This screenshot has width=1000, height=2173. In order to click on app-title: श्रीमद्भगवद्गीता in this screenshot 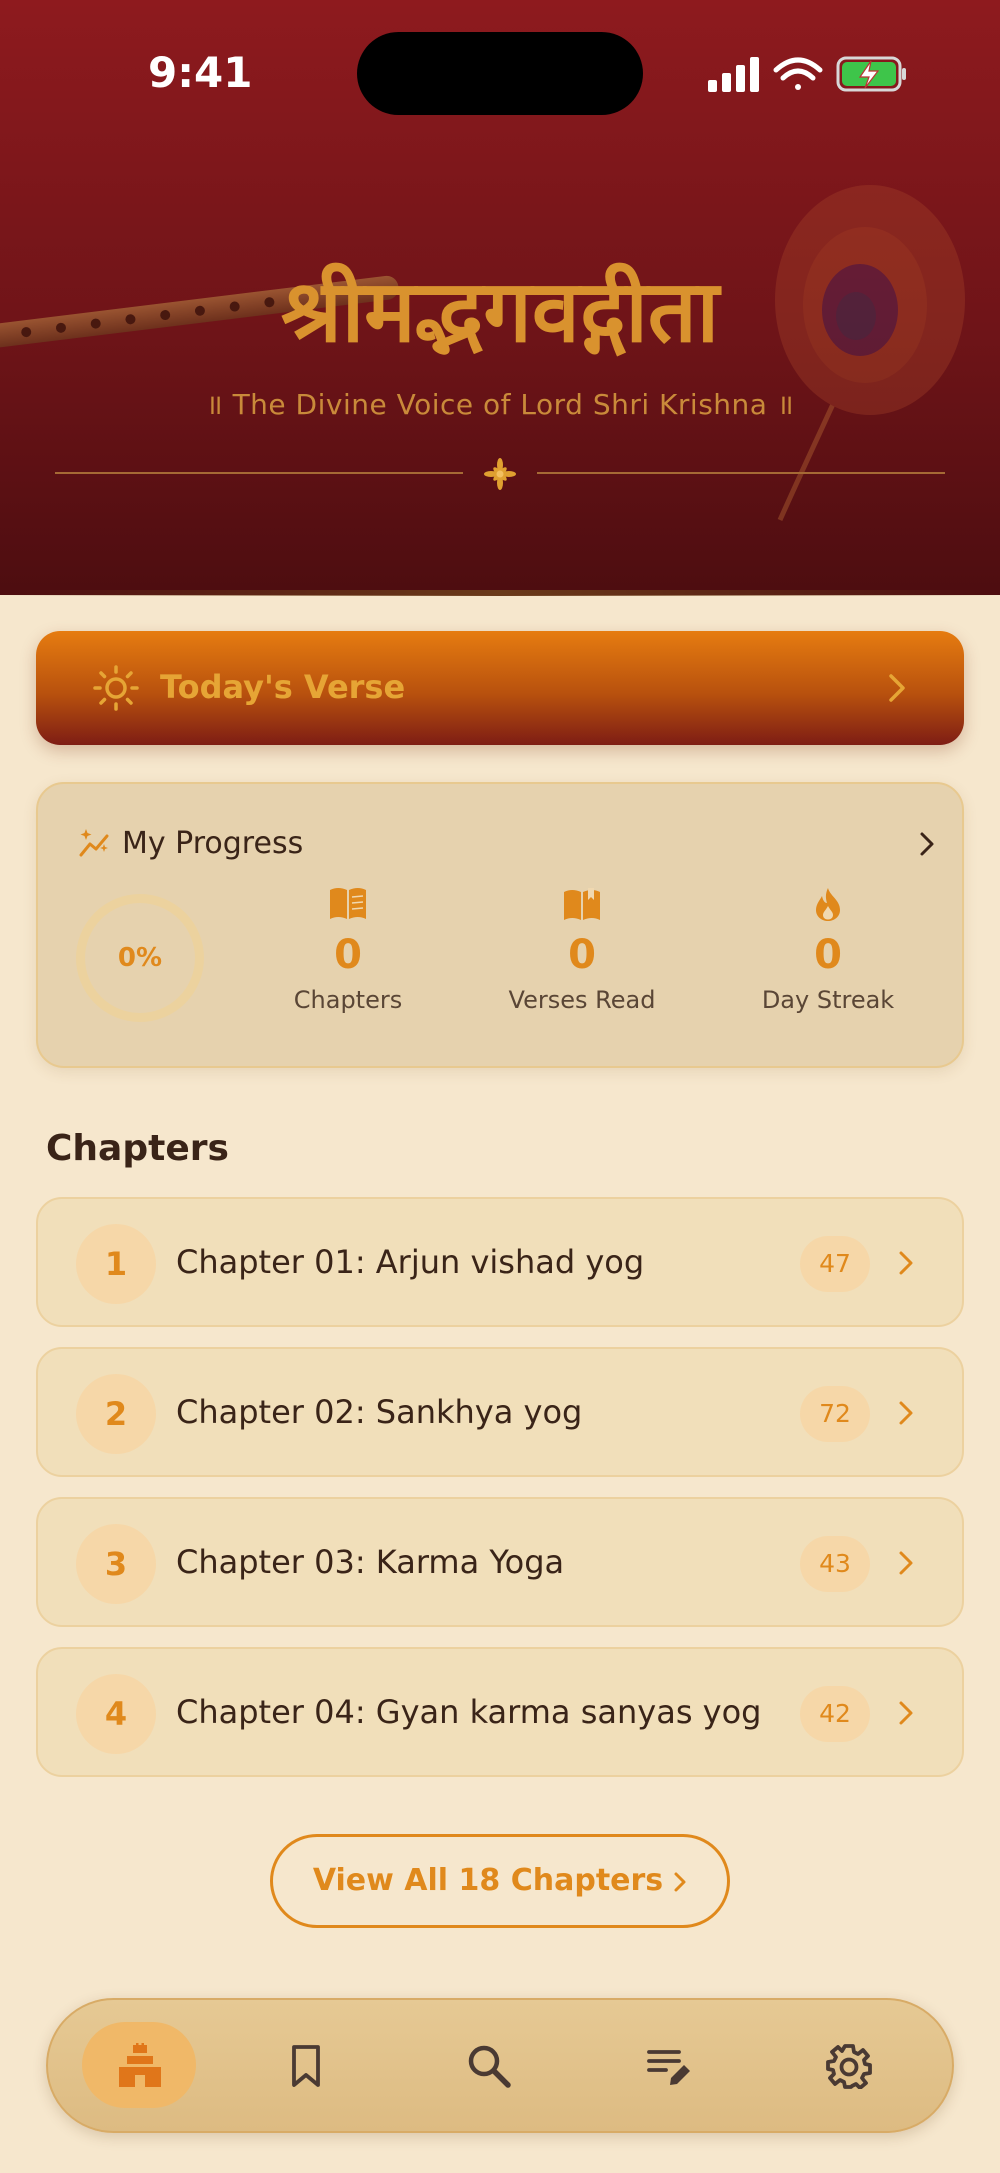, I will do `click(500, 312)`.